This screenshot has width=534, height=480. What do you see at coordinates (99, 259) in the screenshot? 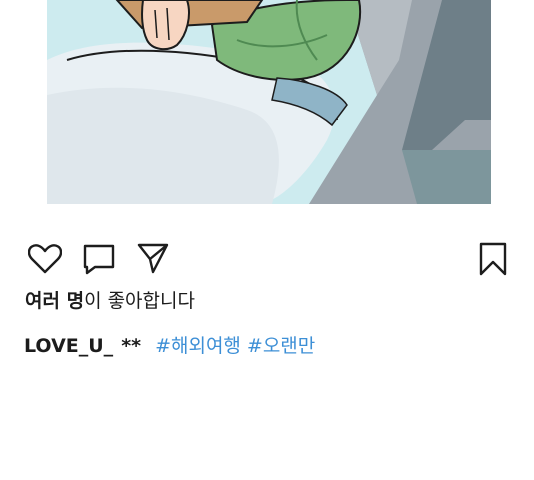
I see `speech-bubble-icon` at bounding box center [99, 259].